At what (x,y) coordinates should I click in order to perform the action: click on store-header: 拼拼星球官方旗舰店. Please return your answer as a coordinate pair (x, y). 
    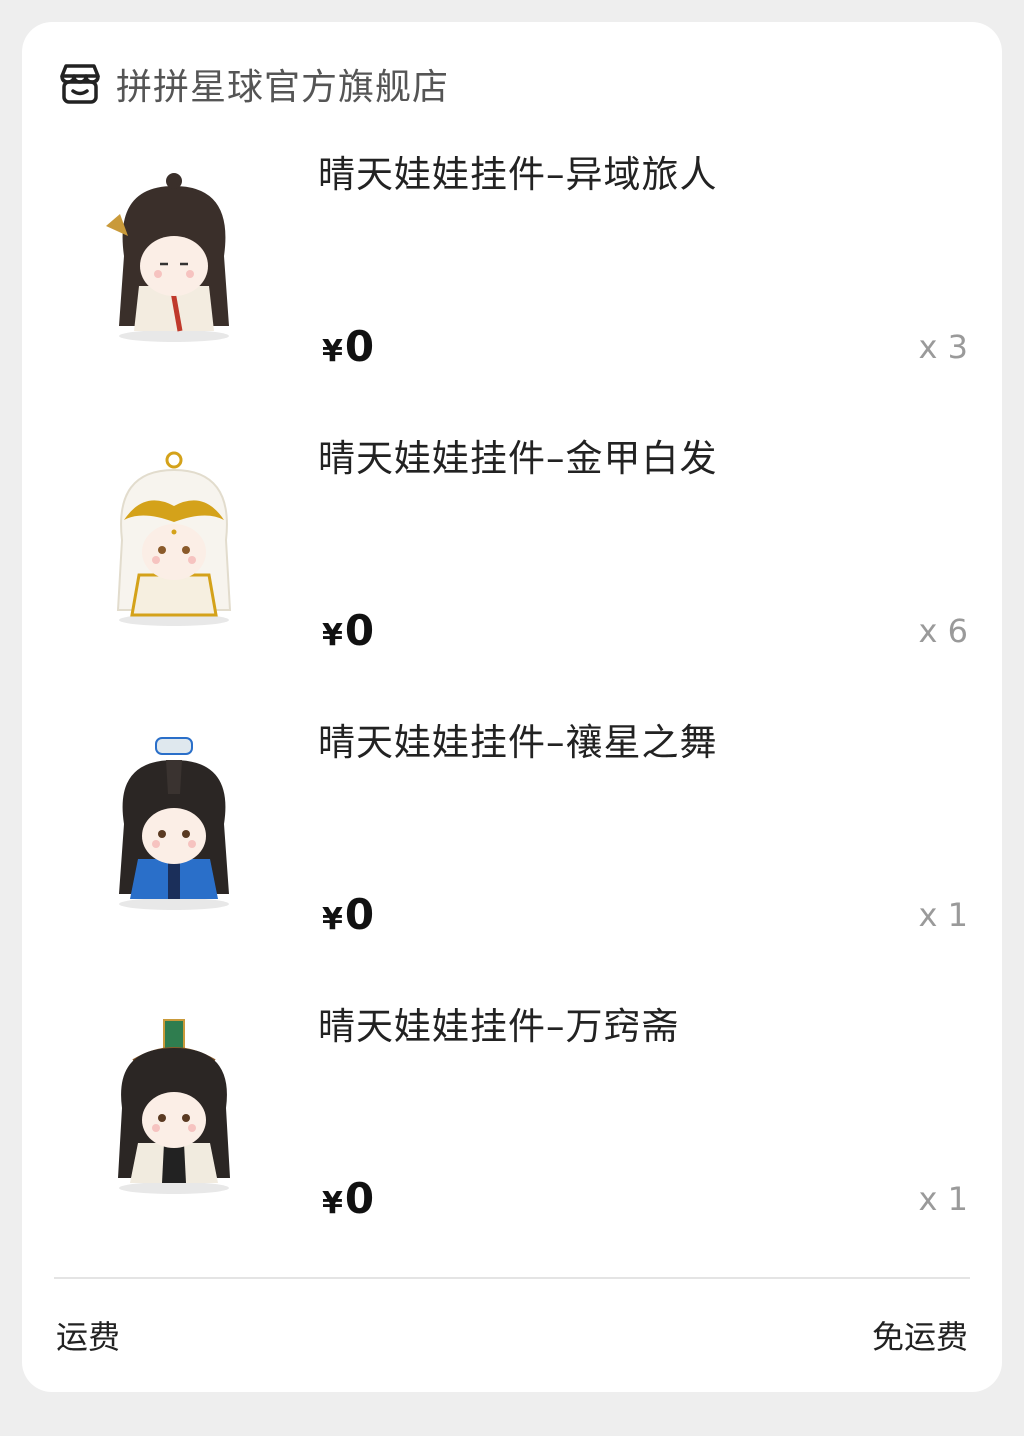
    Looking at the image, I should click on (252, 84).